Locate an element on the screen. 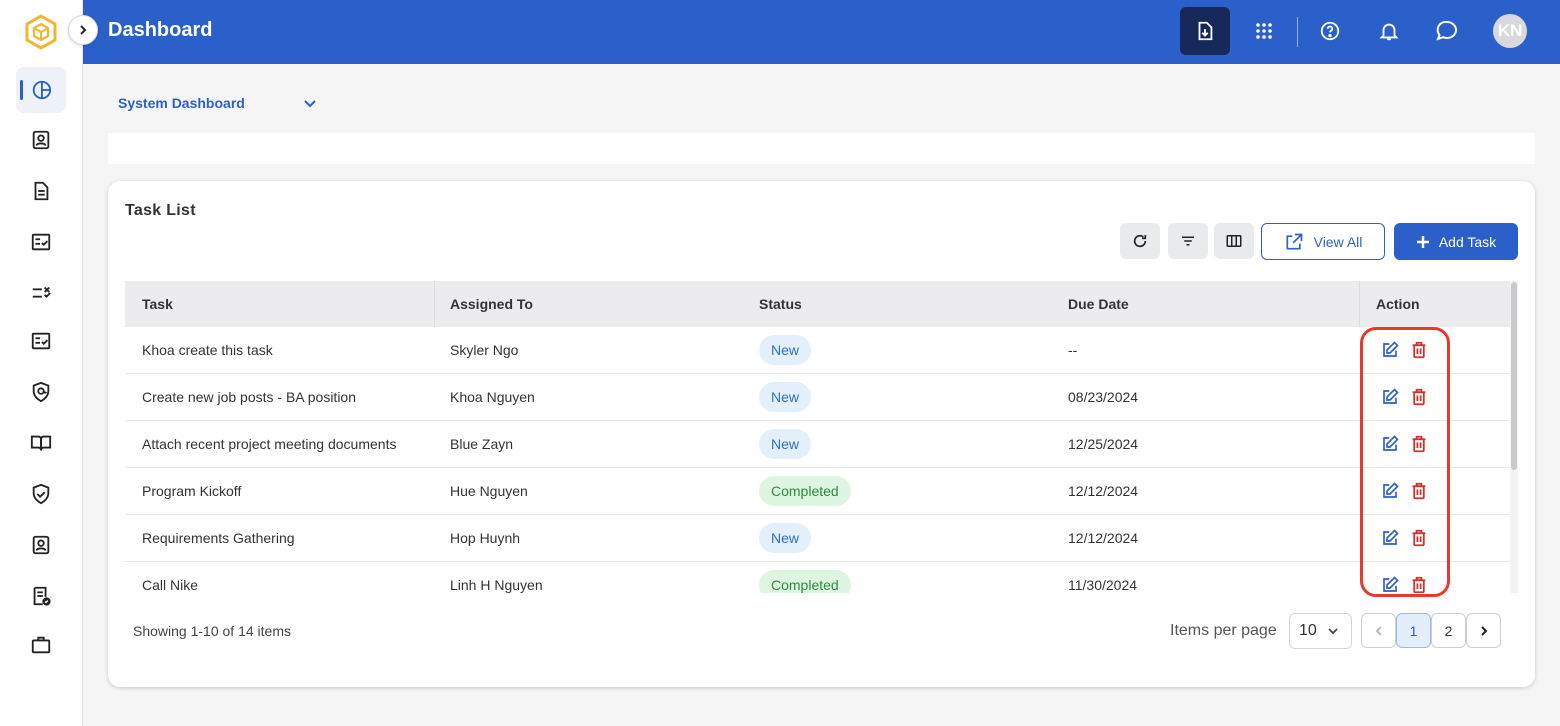  sidebar-item-tasks is located at coordinates (41, 341).